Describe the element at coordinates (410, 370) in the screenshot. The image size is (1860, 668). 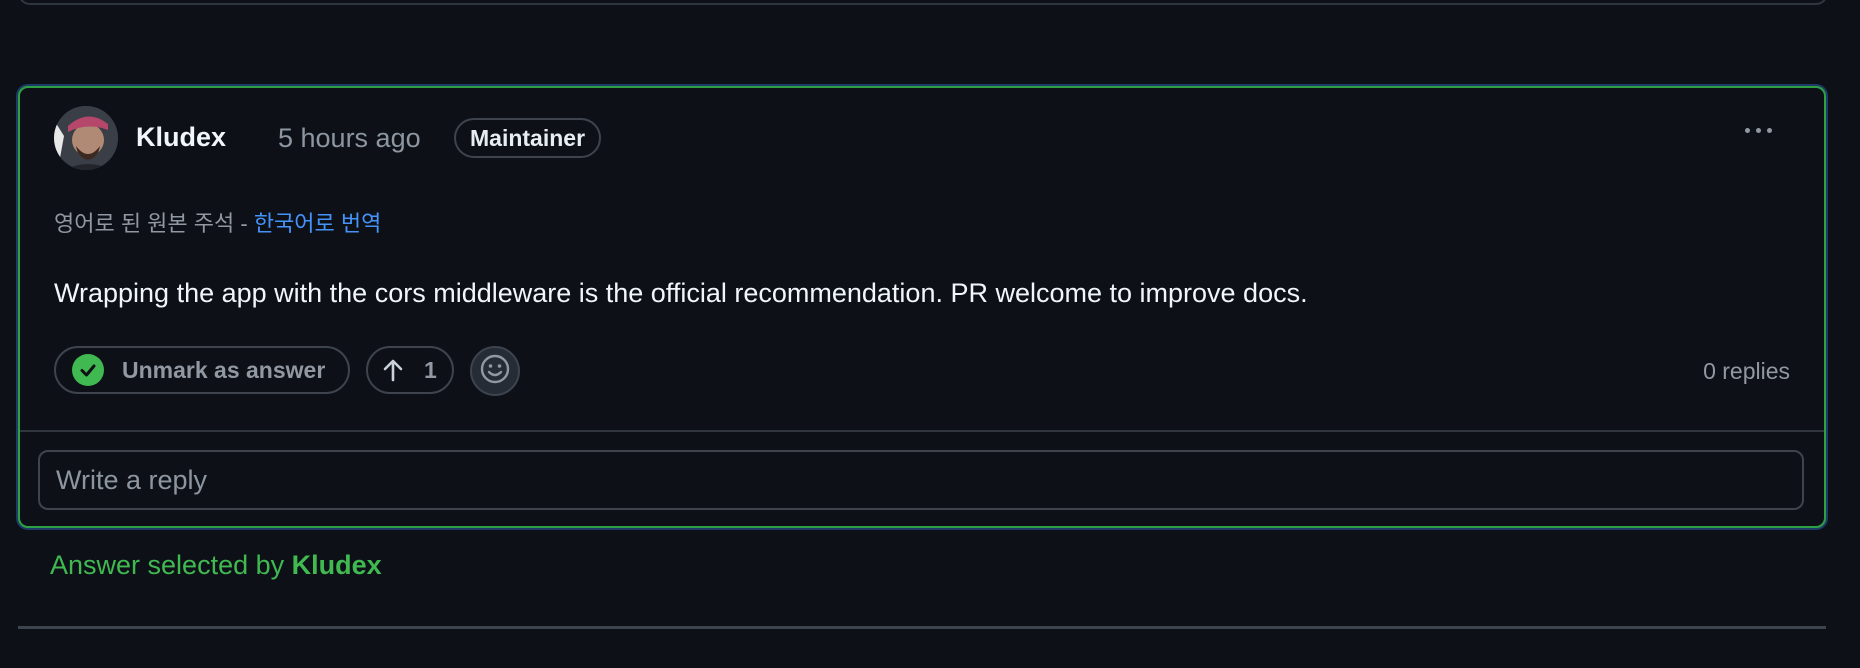
I see `upvote-button: 1` at that location.